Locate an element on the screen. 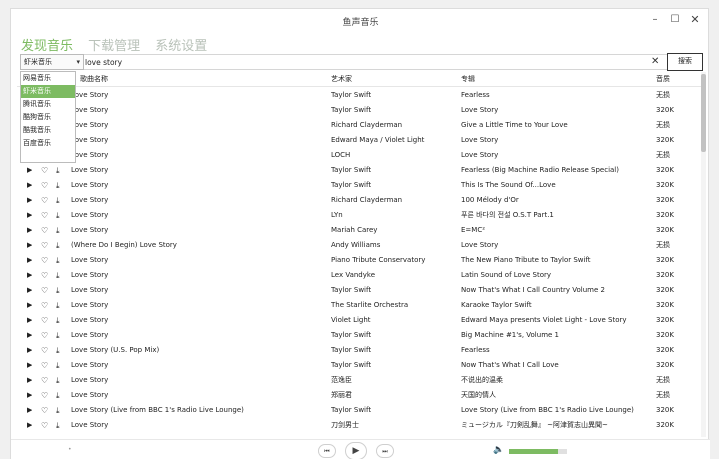  volume-slider is located at coordinates (538, 451).